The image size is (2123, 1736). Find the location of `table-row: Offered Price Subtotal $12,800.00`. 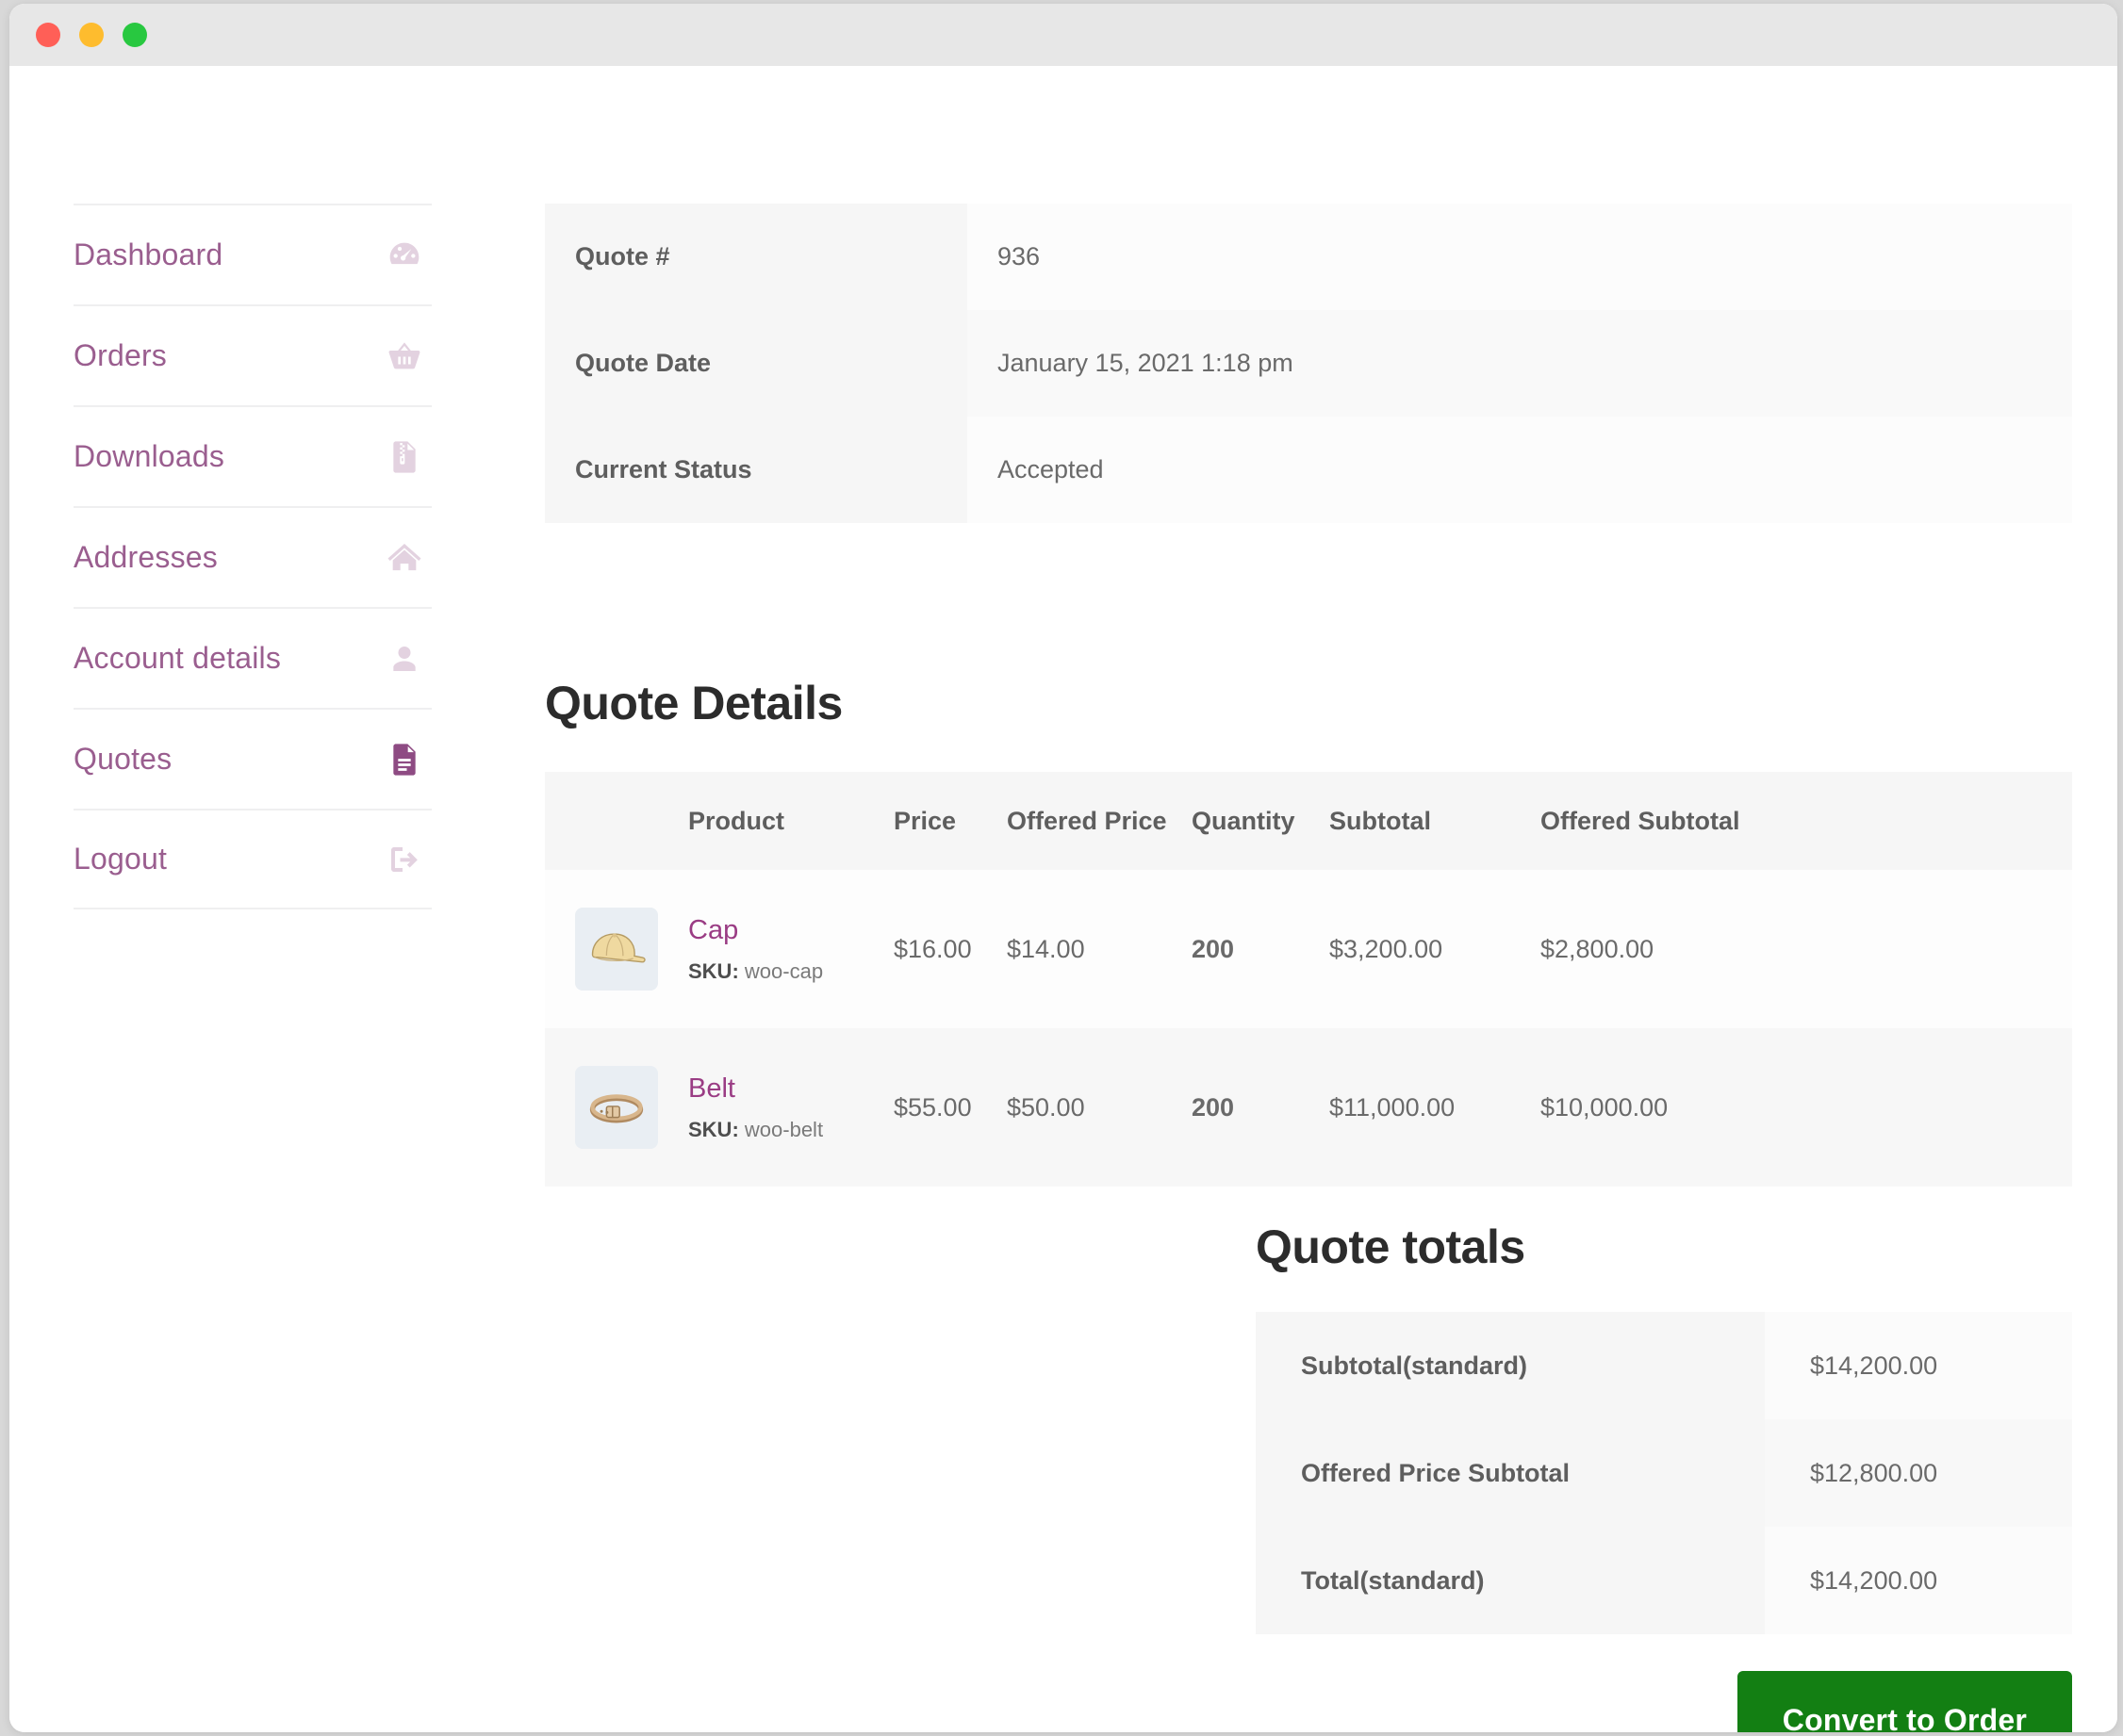

table-row: Offered Price Subtotal $12,800.00 is located at coordinates (1664, 1473).